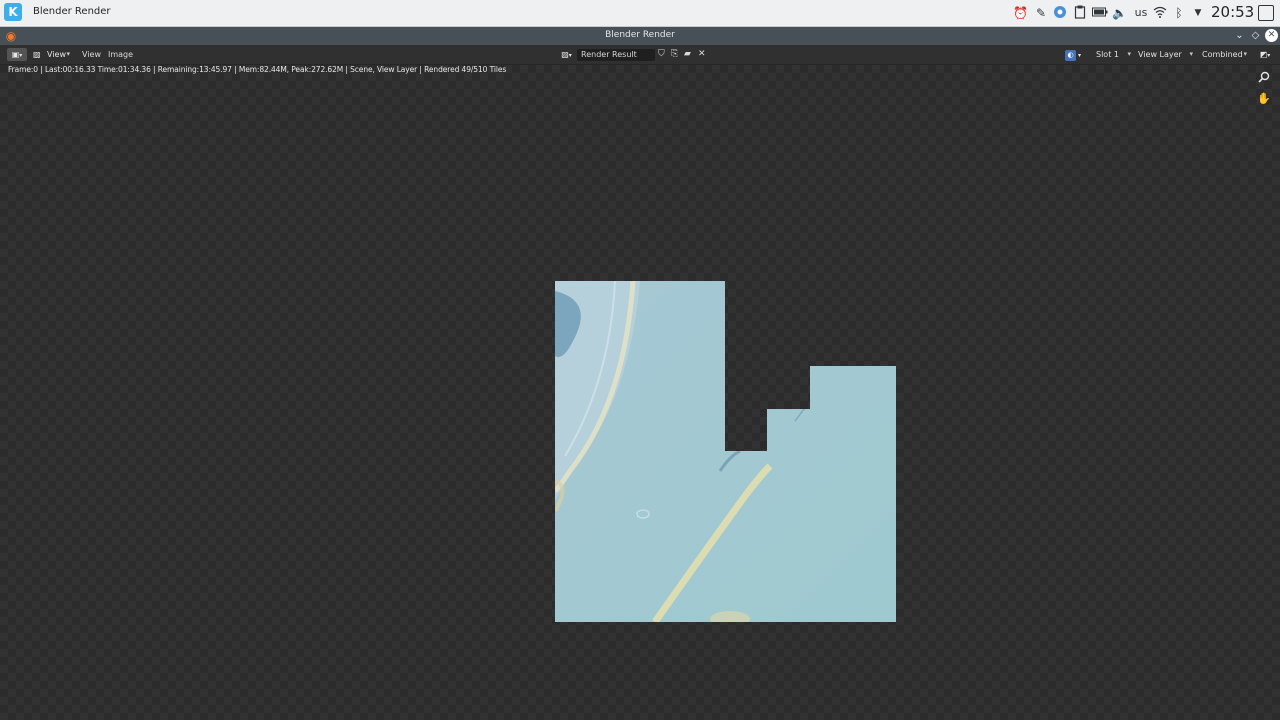  Describe the element at coordinates (1179, 13) in the screenshot. I see `bluetooth-icon: ᛒ` at that location.